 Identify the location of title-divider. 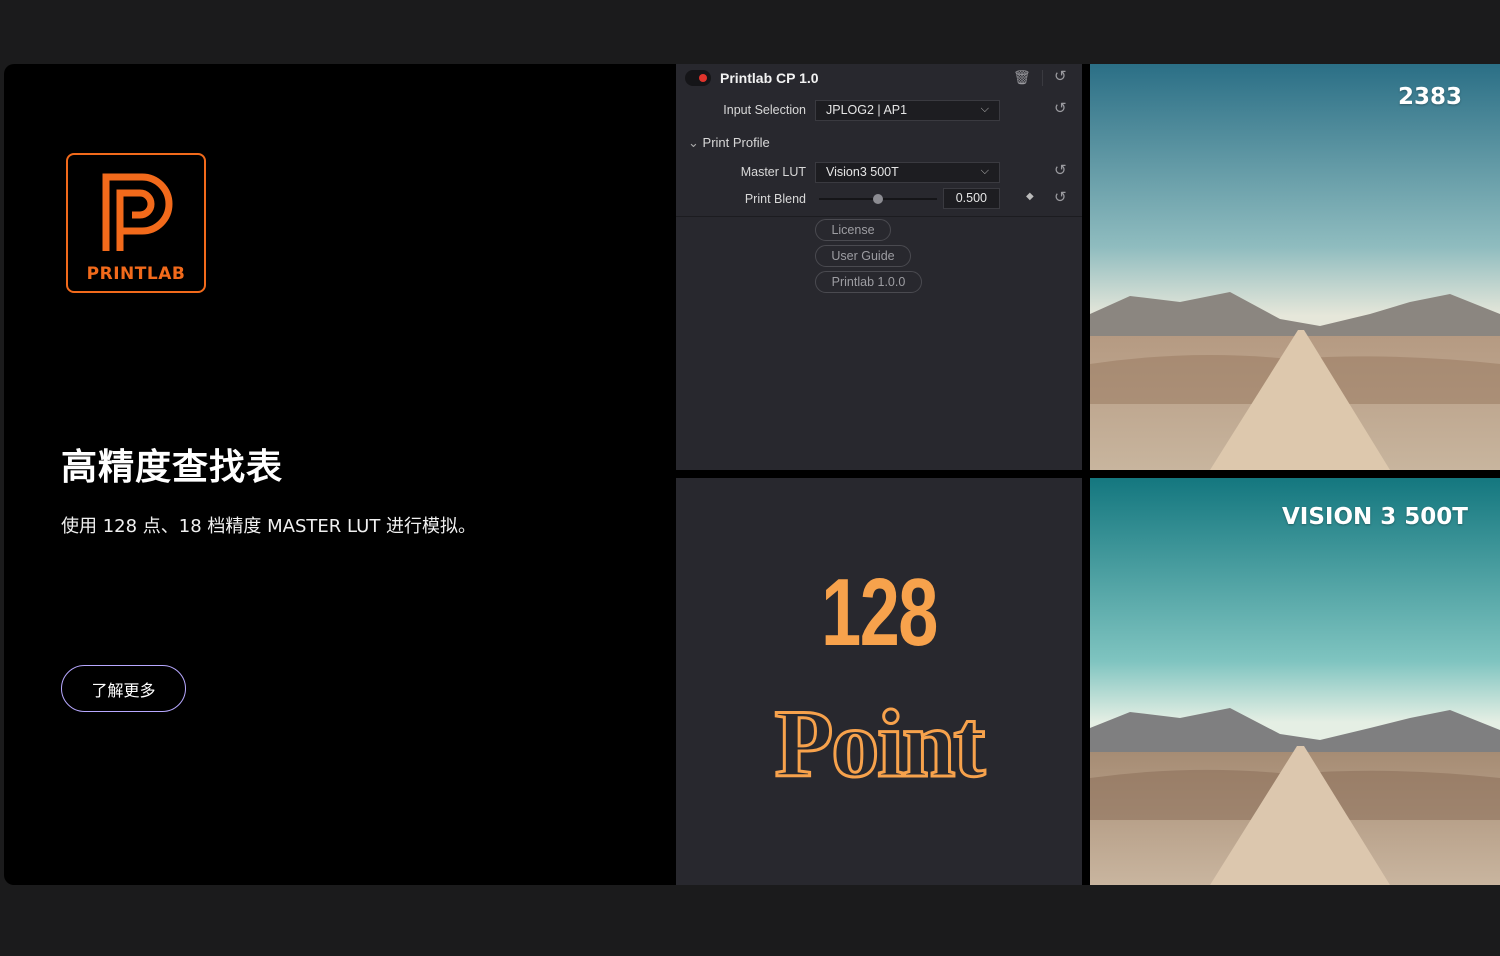
(1042, 78).